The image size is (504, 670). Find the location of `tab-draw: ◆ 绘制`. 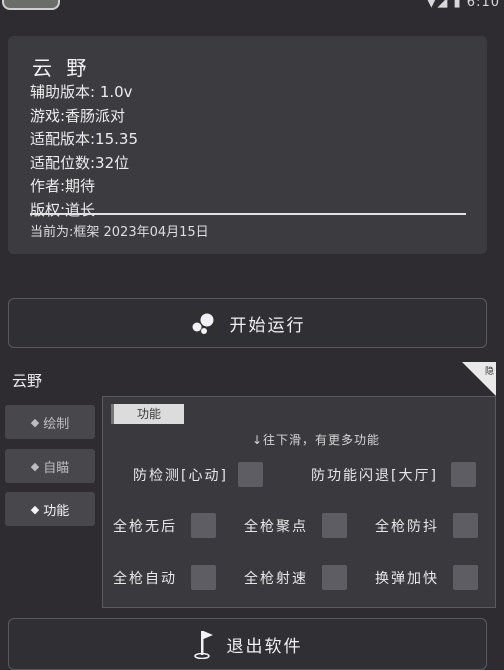

tab-draw: ◆ 绘制 is located at coordinates (50, 422).